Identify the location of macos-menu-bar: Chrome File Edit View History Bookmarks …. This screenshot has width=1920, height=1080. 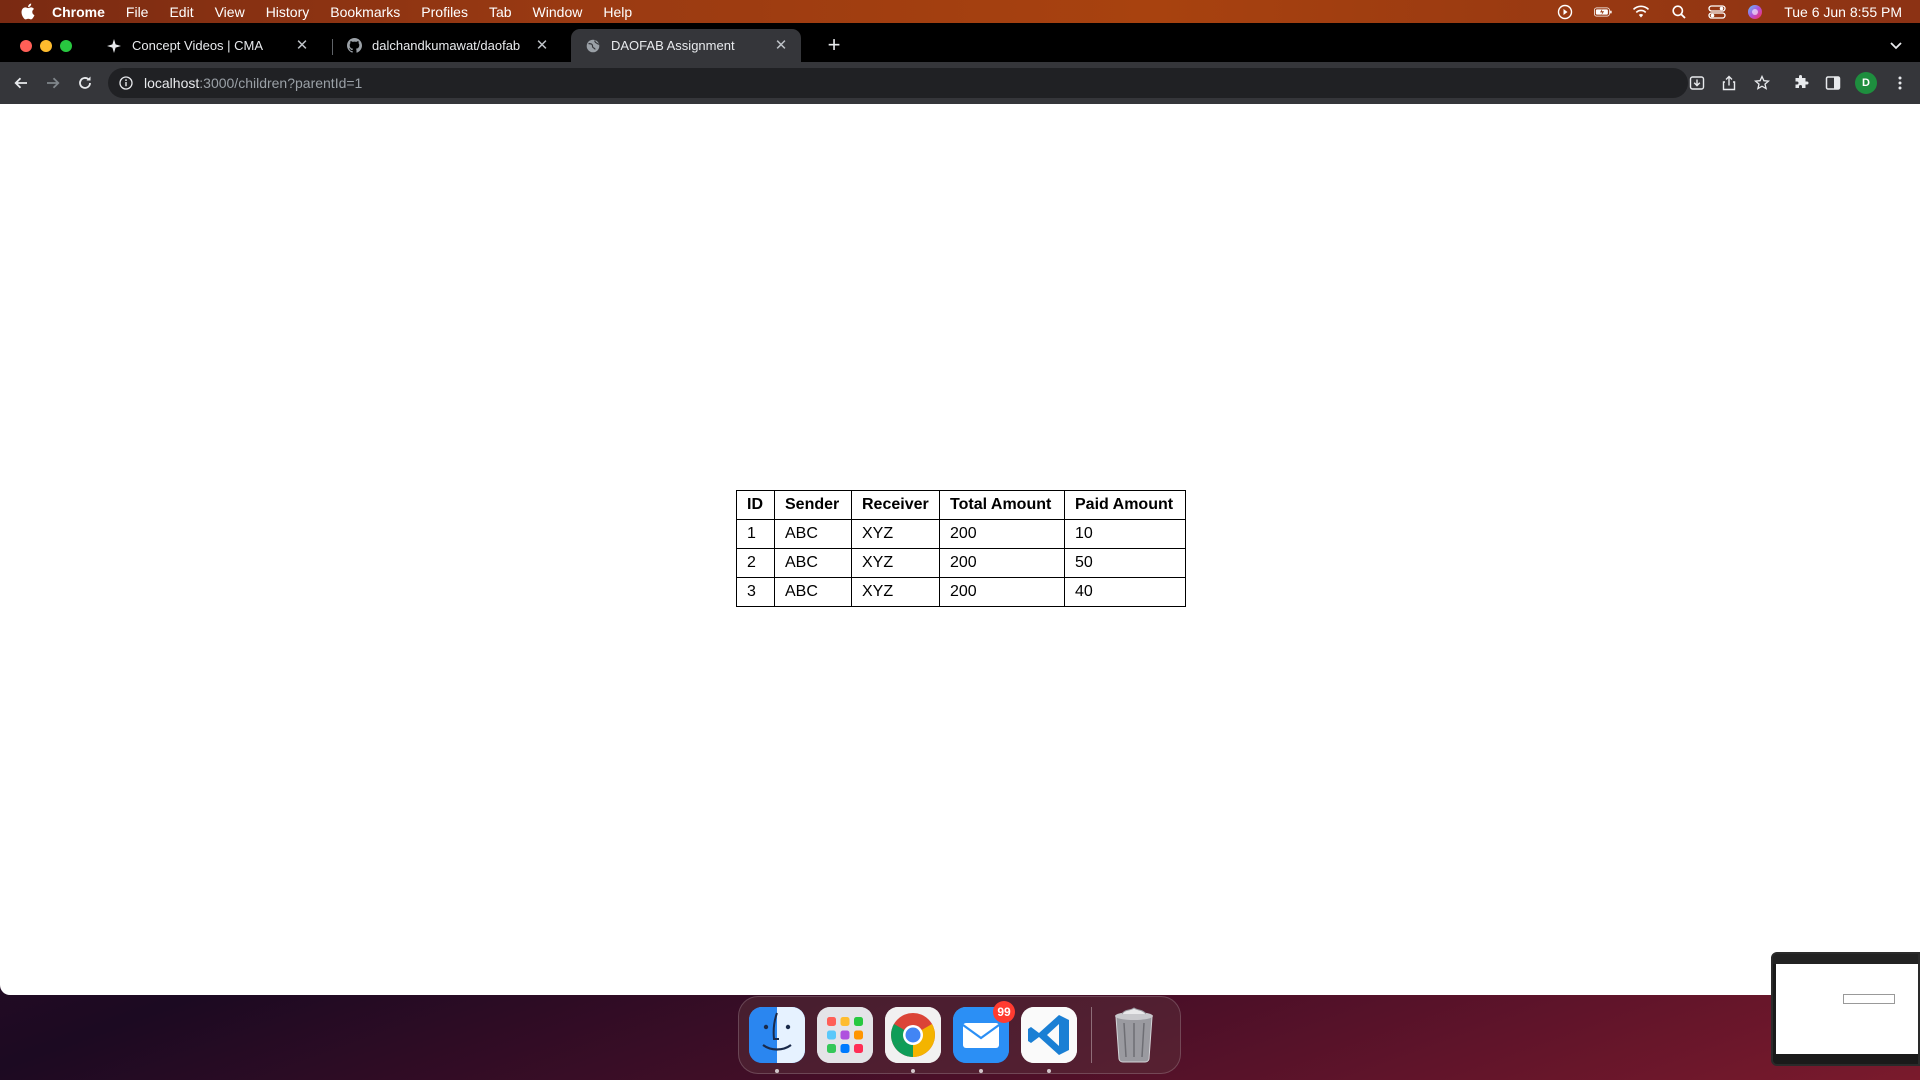
(960, 11).